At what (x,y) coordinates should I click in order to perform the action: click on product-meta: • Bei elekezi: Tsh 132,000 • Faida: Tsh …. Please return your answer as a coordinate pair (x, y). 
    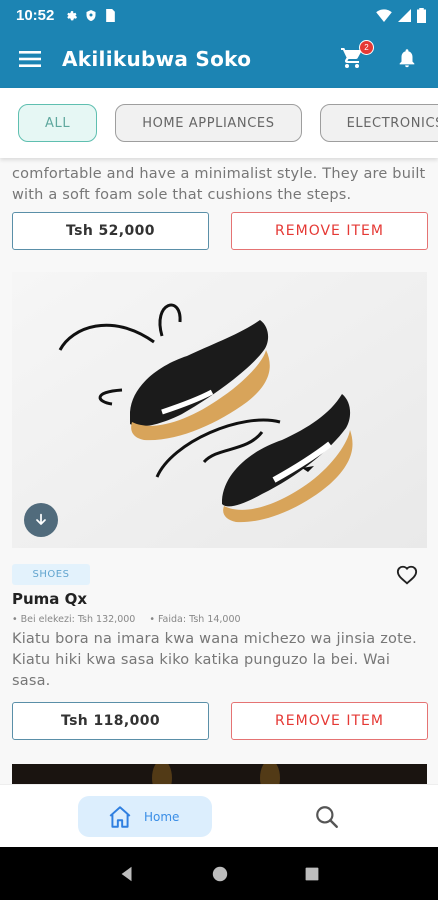
    Looking at the image, I should click on (126, 619).